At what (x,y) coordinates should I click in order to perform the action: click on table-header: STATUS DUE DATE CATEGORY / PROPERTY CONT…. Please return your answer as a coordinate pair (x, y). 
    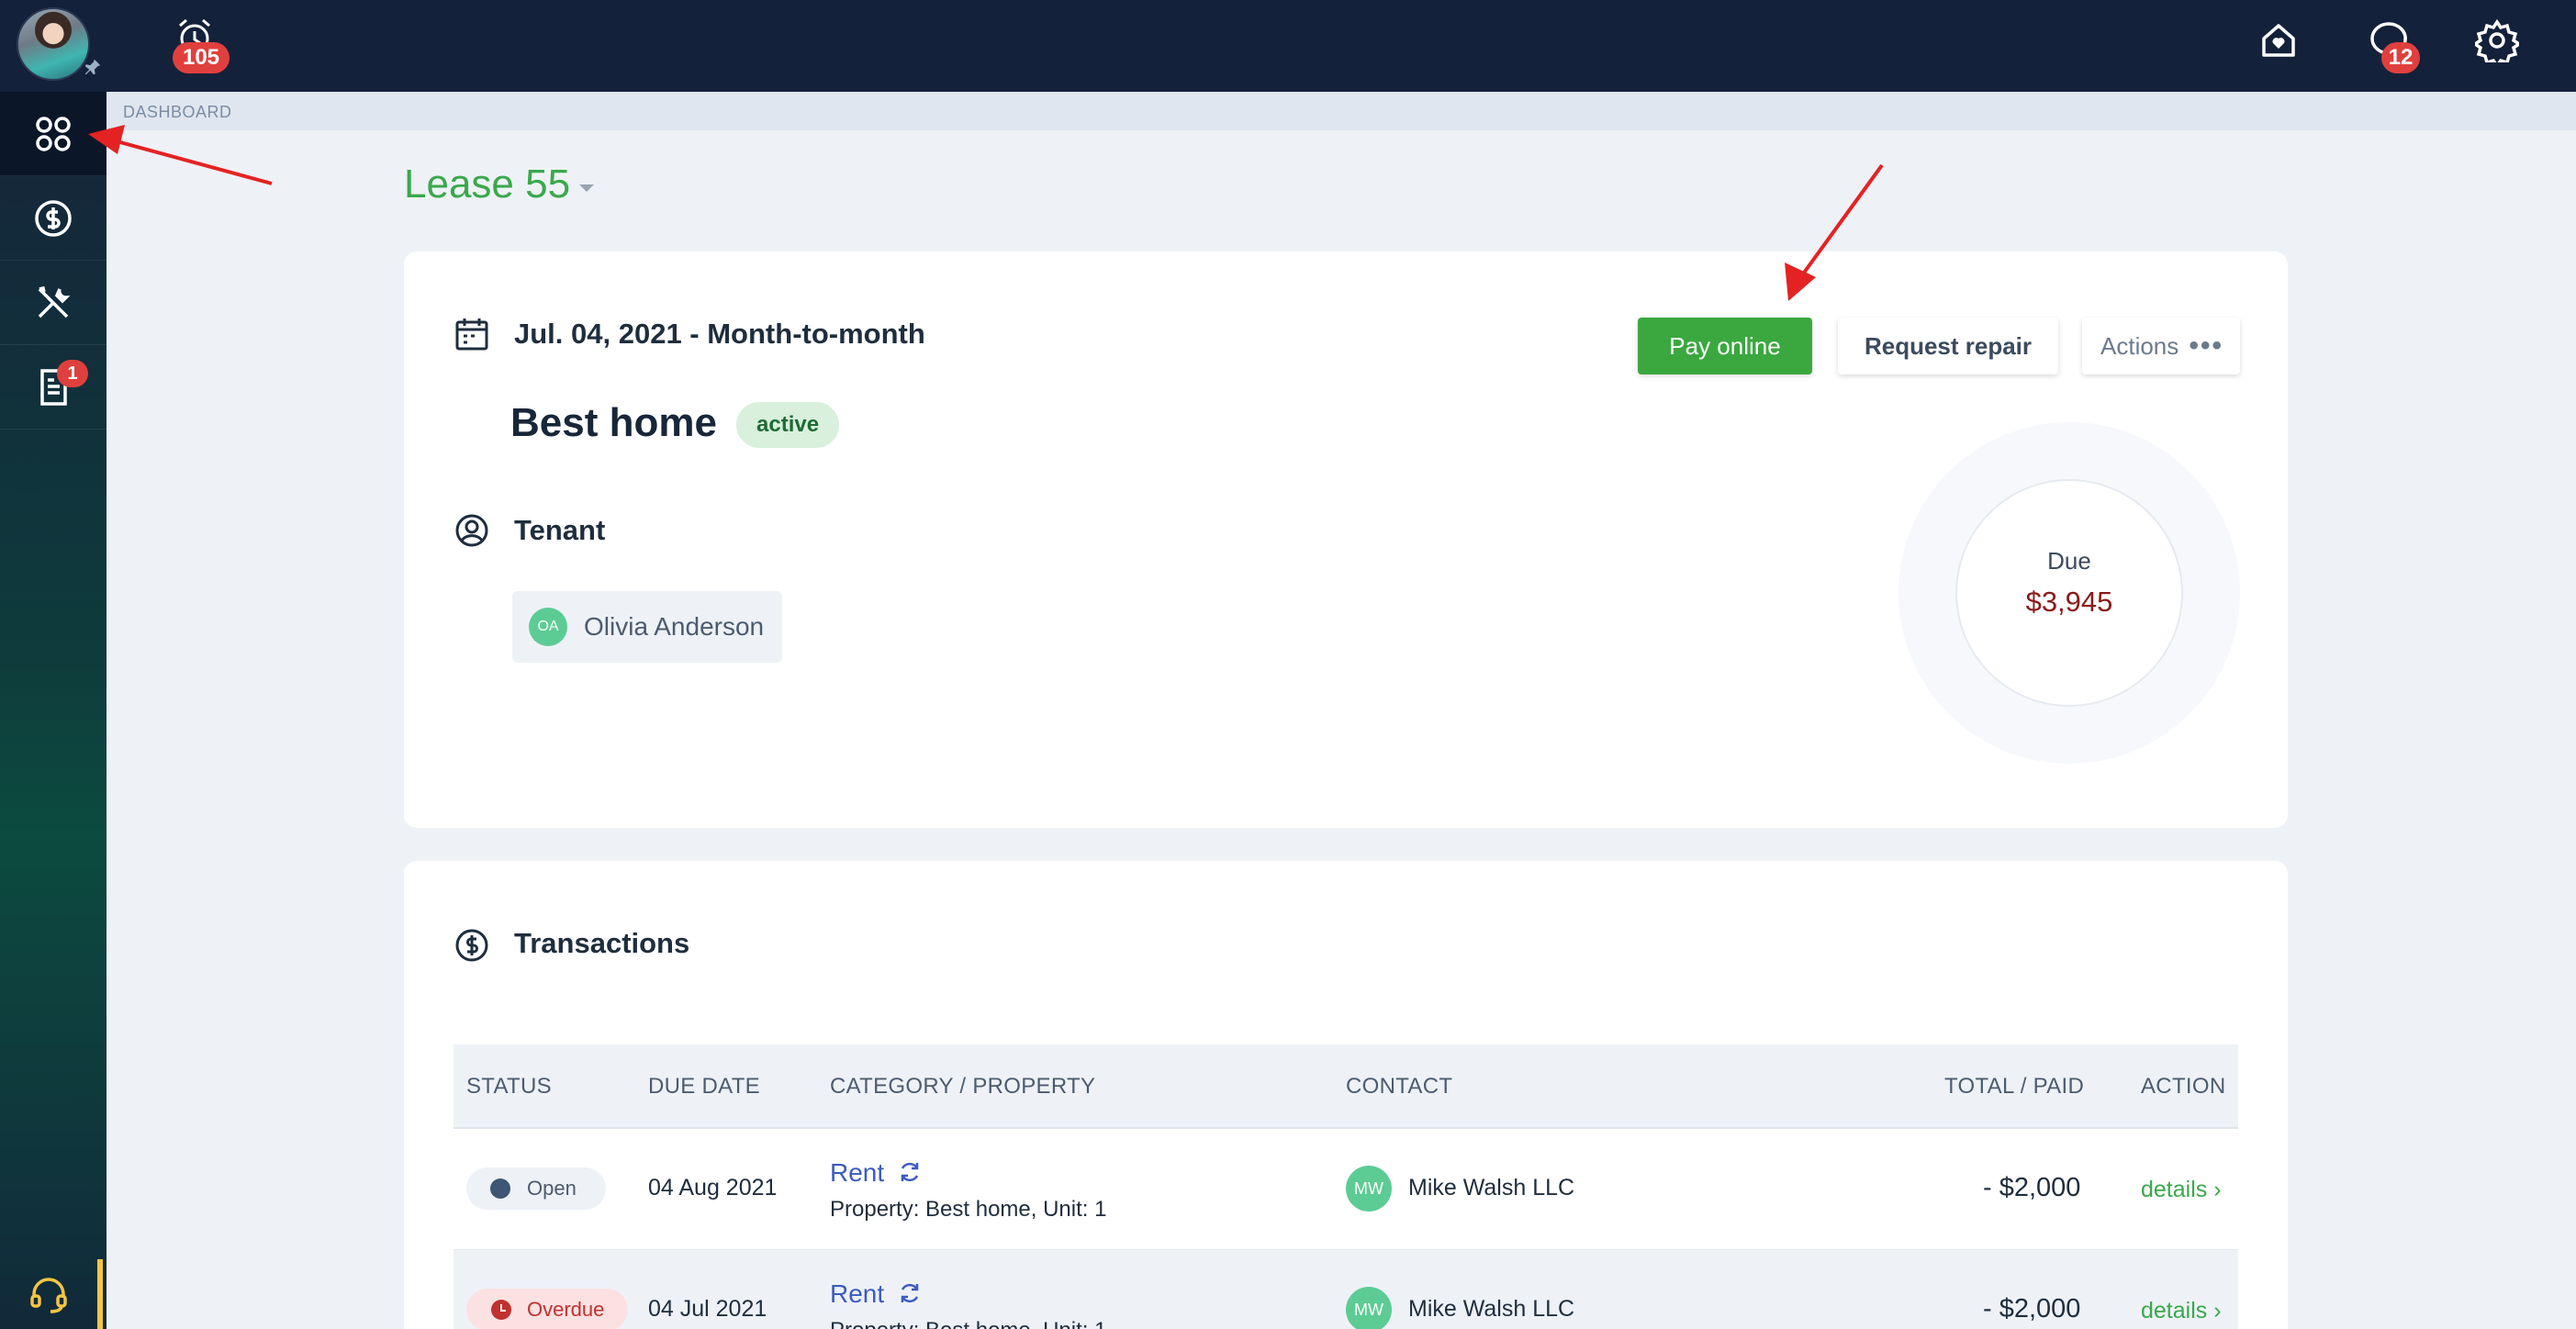
    Looking at the image, I should click on (1346, 1086).